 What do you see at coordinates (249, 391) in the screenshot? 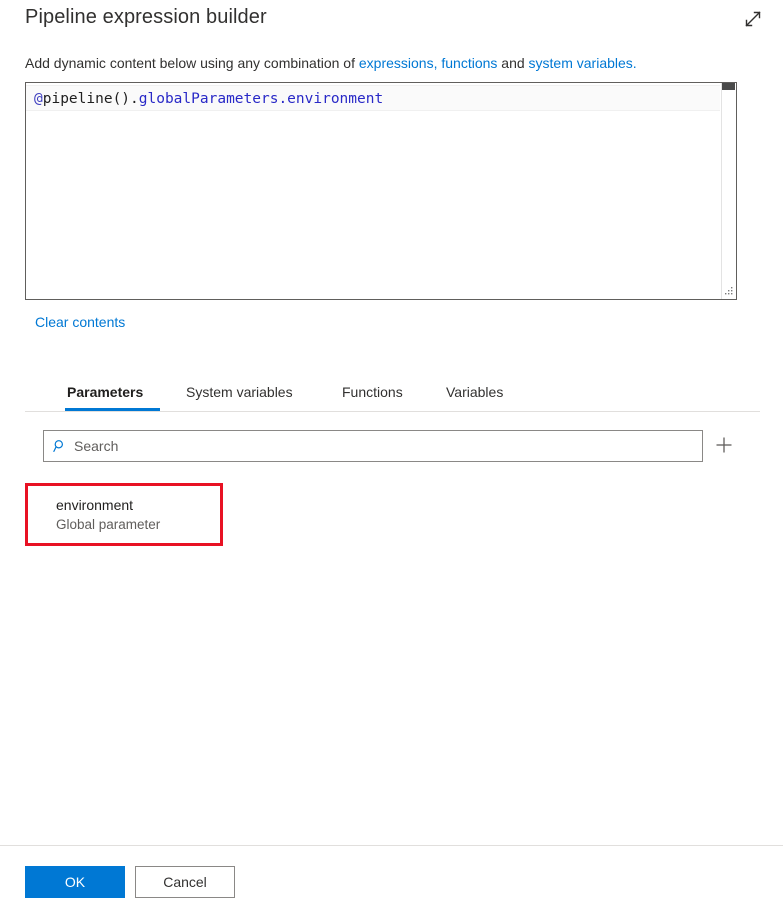
I see `tab-system-variables: System variables` at bounding box center [249, 391].